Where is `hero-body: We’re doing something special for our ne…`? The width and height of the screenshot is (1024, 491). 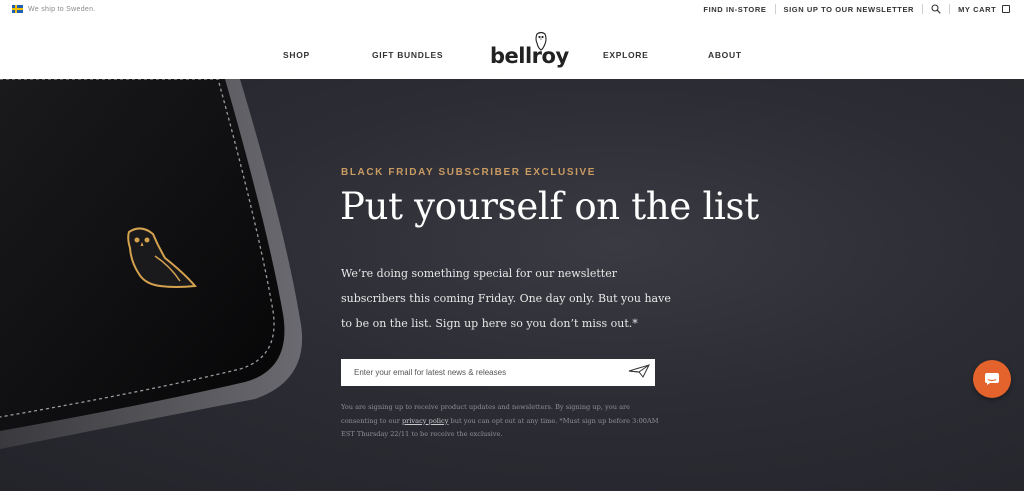 hero-body: We’re doing something special for our ne… is located at coordinates (506, 298).